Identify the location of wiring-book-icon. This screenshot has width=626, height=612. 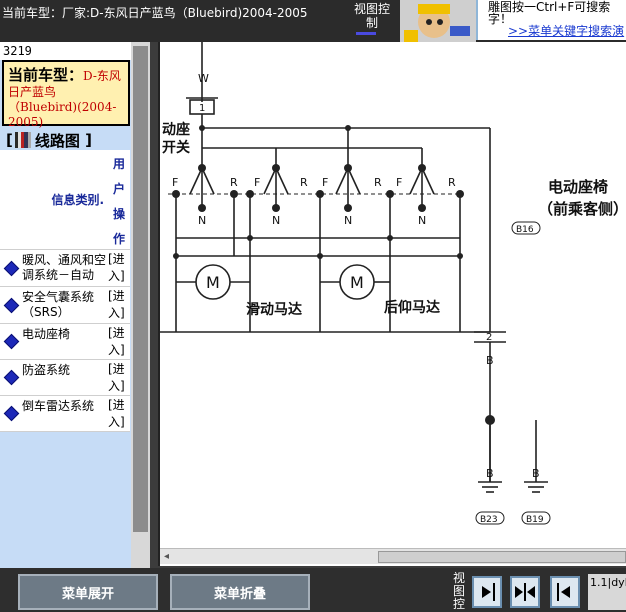
(22, 140).